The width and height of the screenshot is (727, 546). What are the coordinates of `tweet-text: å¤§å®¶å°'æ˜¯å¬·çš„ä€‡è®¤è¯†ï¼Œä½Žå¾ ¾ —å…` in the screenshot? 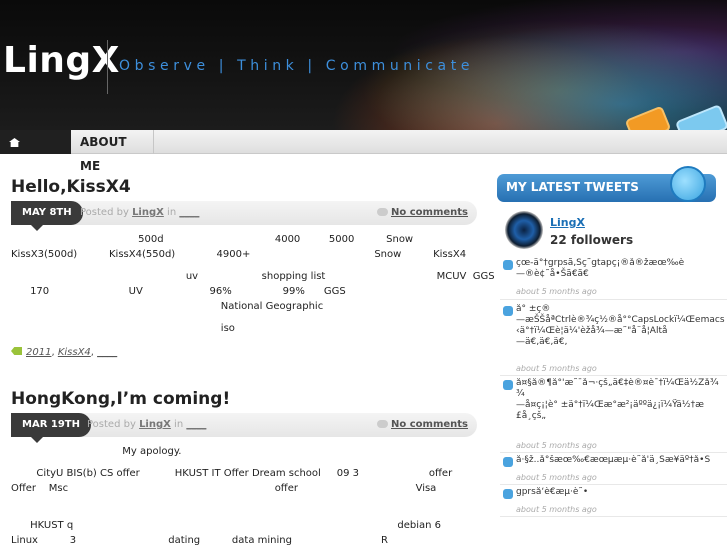 It's located at (617, 399).